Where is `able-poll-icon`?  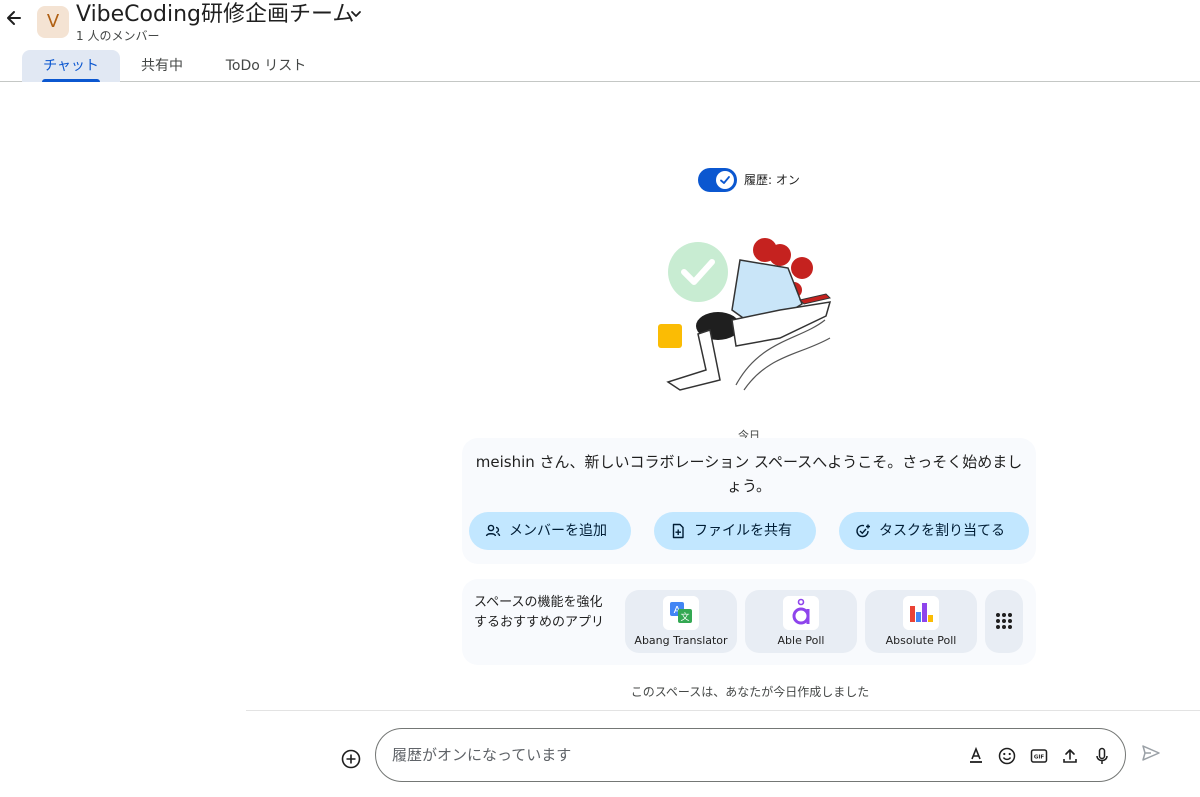 able-poll-icon is located at coordinates (801, 613).